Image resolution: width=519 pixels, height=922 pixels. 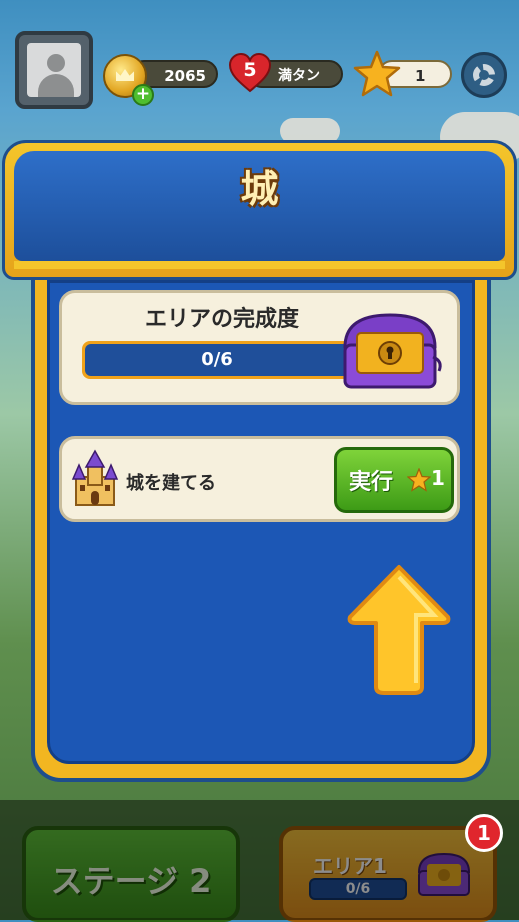 What do you see at coordinates (371, 482) in the screenshot?
I see `execute-button-label: 実行` at bounding box center [371, 482].